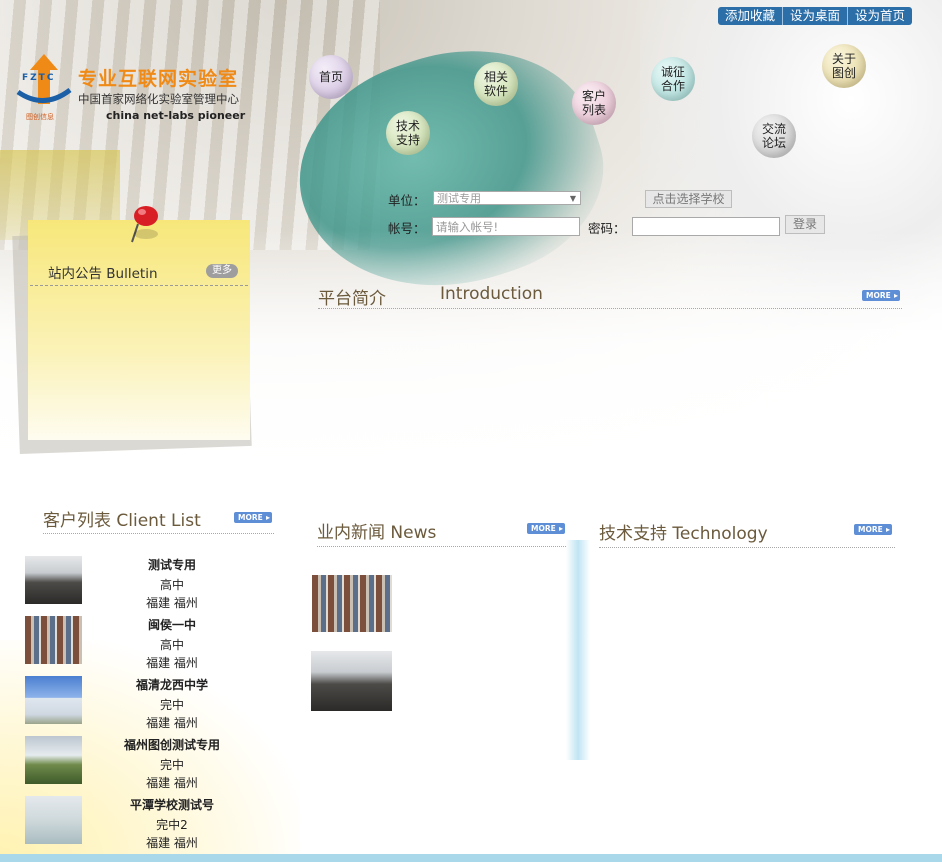 The width and height of the screenshot is (942, 862). What do you see at coordinates (103, 274) in the screenshot?
I see `bulletin-title: 站内公告 Bulletin` at bounding box center [103, 274].